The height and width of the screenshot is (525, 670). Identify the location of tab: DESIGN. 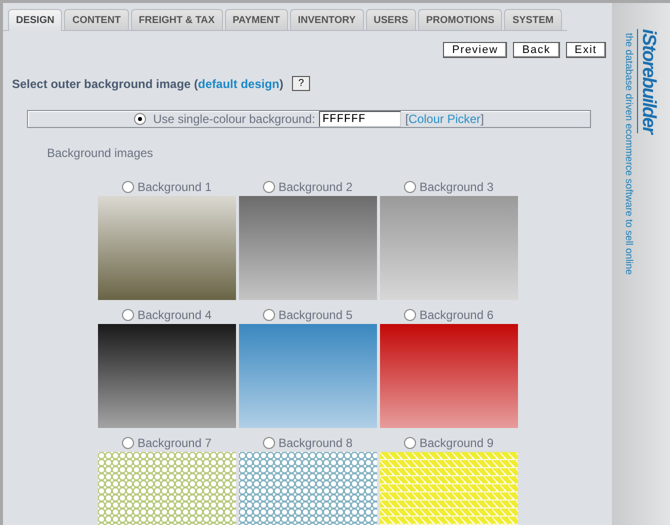
(35, 20).